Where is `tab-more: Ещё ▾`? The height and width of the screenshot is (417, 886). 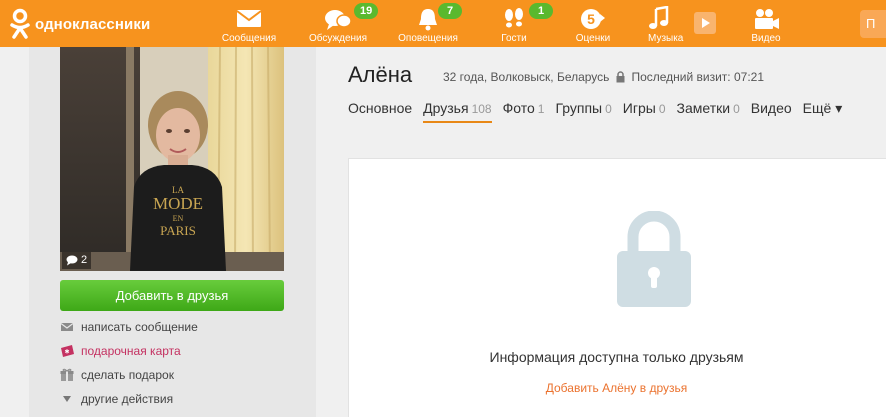 tab-more: Ещё ▾ is located at coordinates (823, 111).